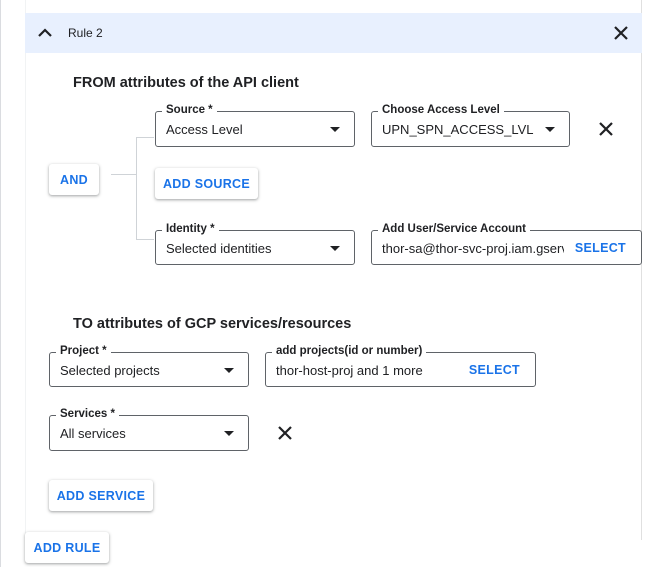  Describe the element at coordinates (149, 429) in the screenshot. I see `services-select: Services * All services` at that location.